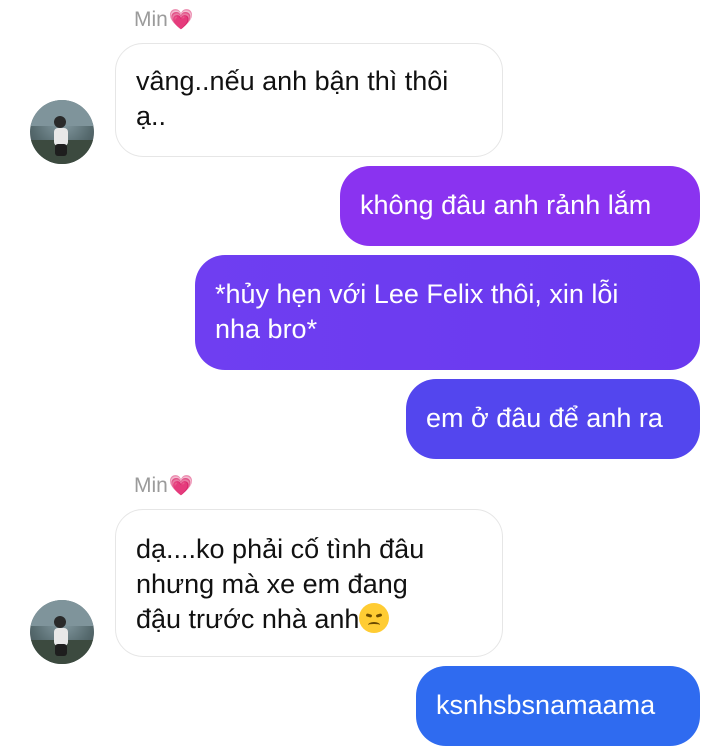  I want to click on message-line: em ở đâu để anh ra, so click(544, 418).